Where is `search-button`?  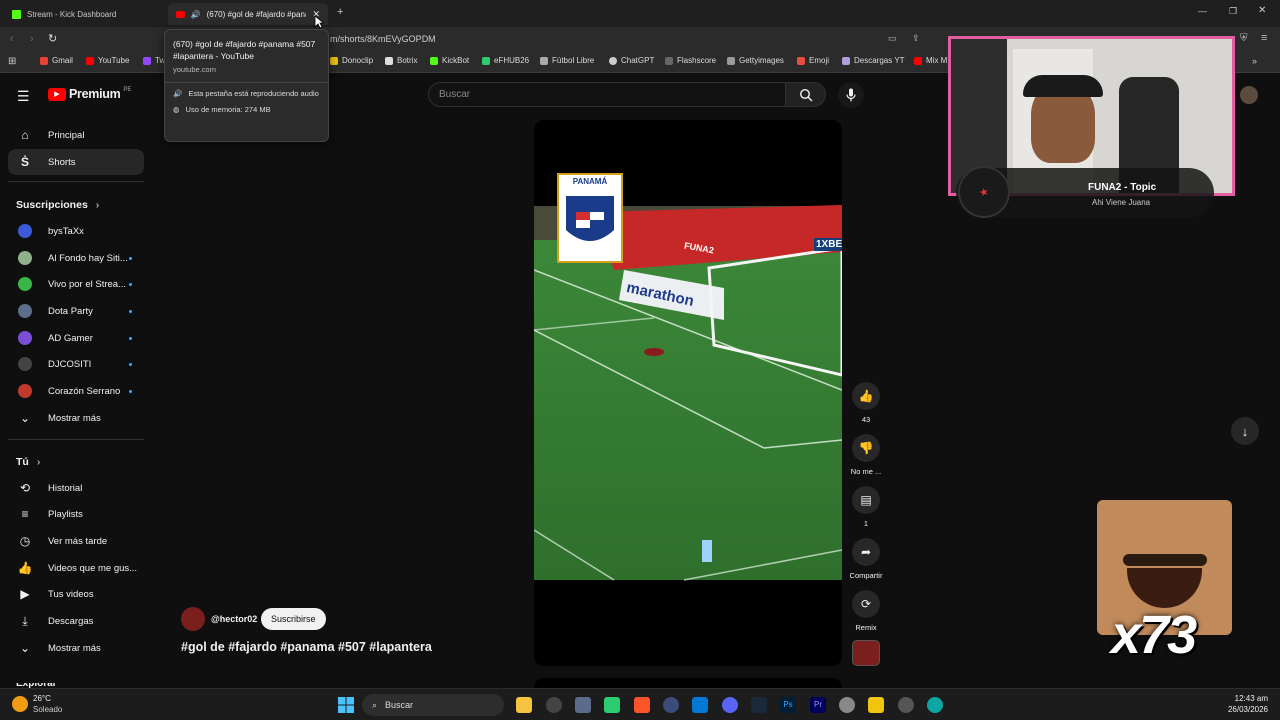 search-button is located at coordinates (806, 94).